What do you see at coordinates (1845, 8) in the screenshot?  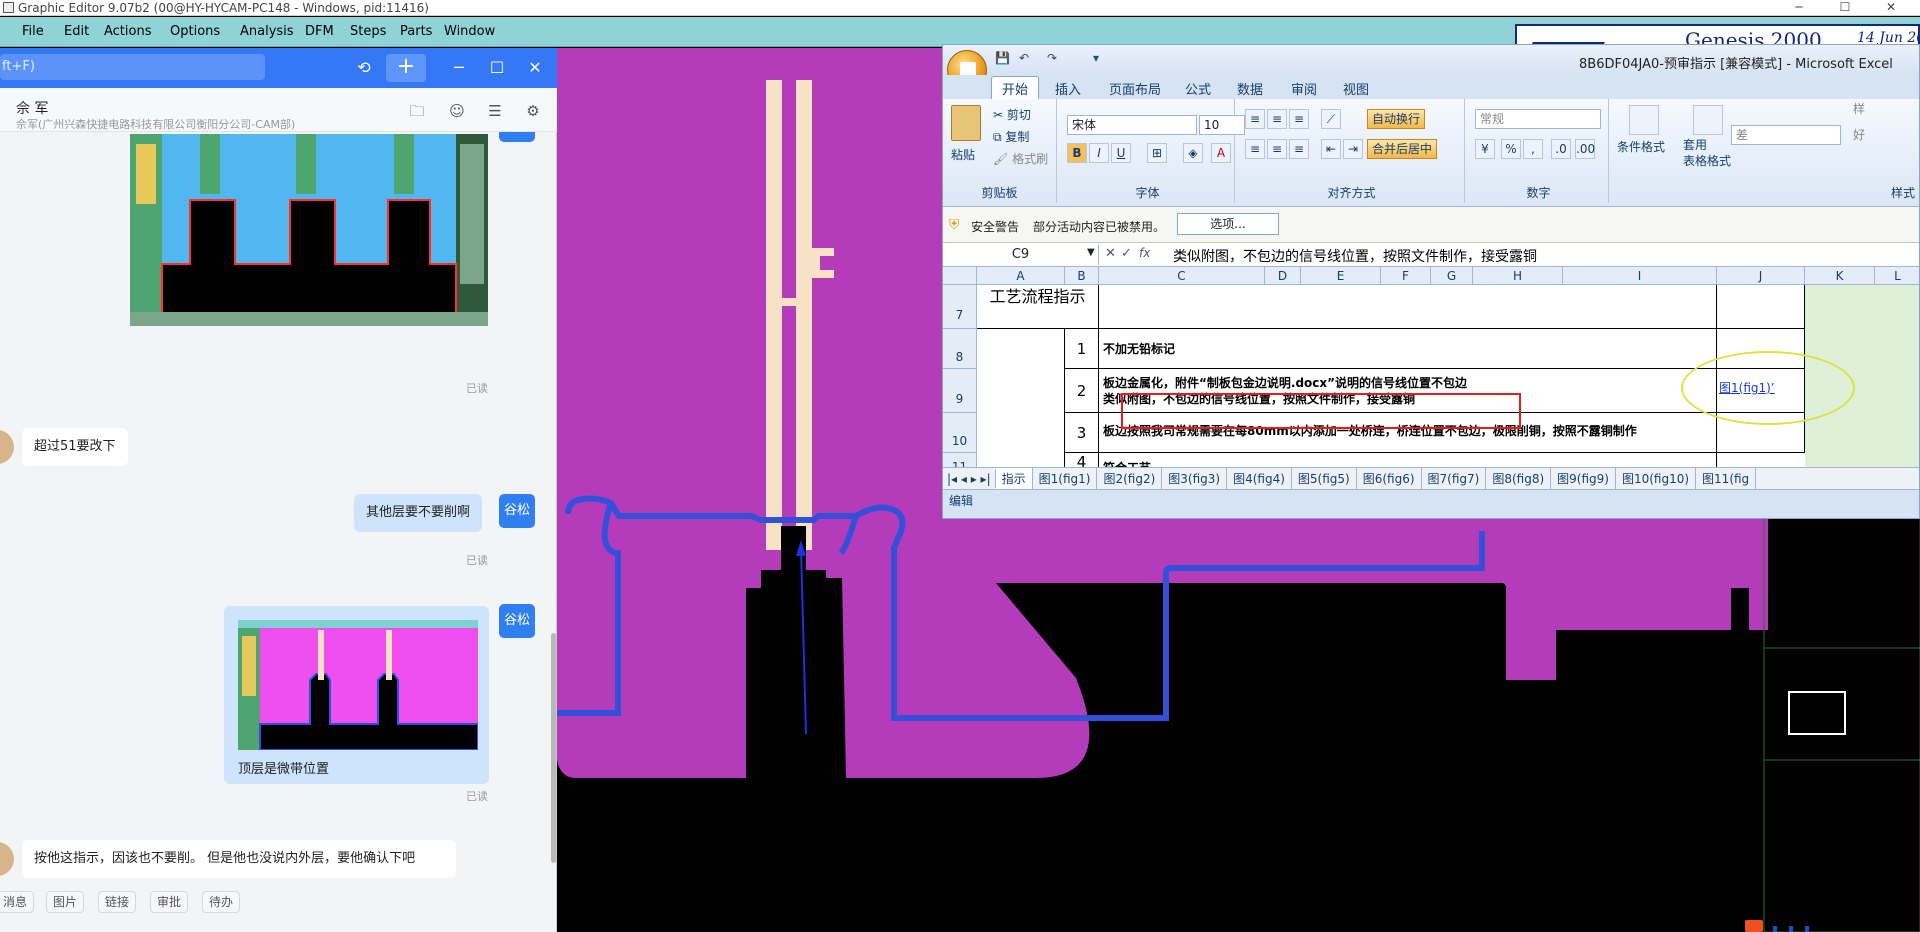 I see `ge-maximize-button: ☐` at bounding box center [1845, 8].